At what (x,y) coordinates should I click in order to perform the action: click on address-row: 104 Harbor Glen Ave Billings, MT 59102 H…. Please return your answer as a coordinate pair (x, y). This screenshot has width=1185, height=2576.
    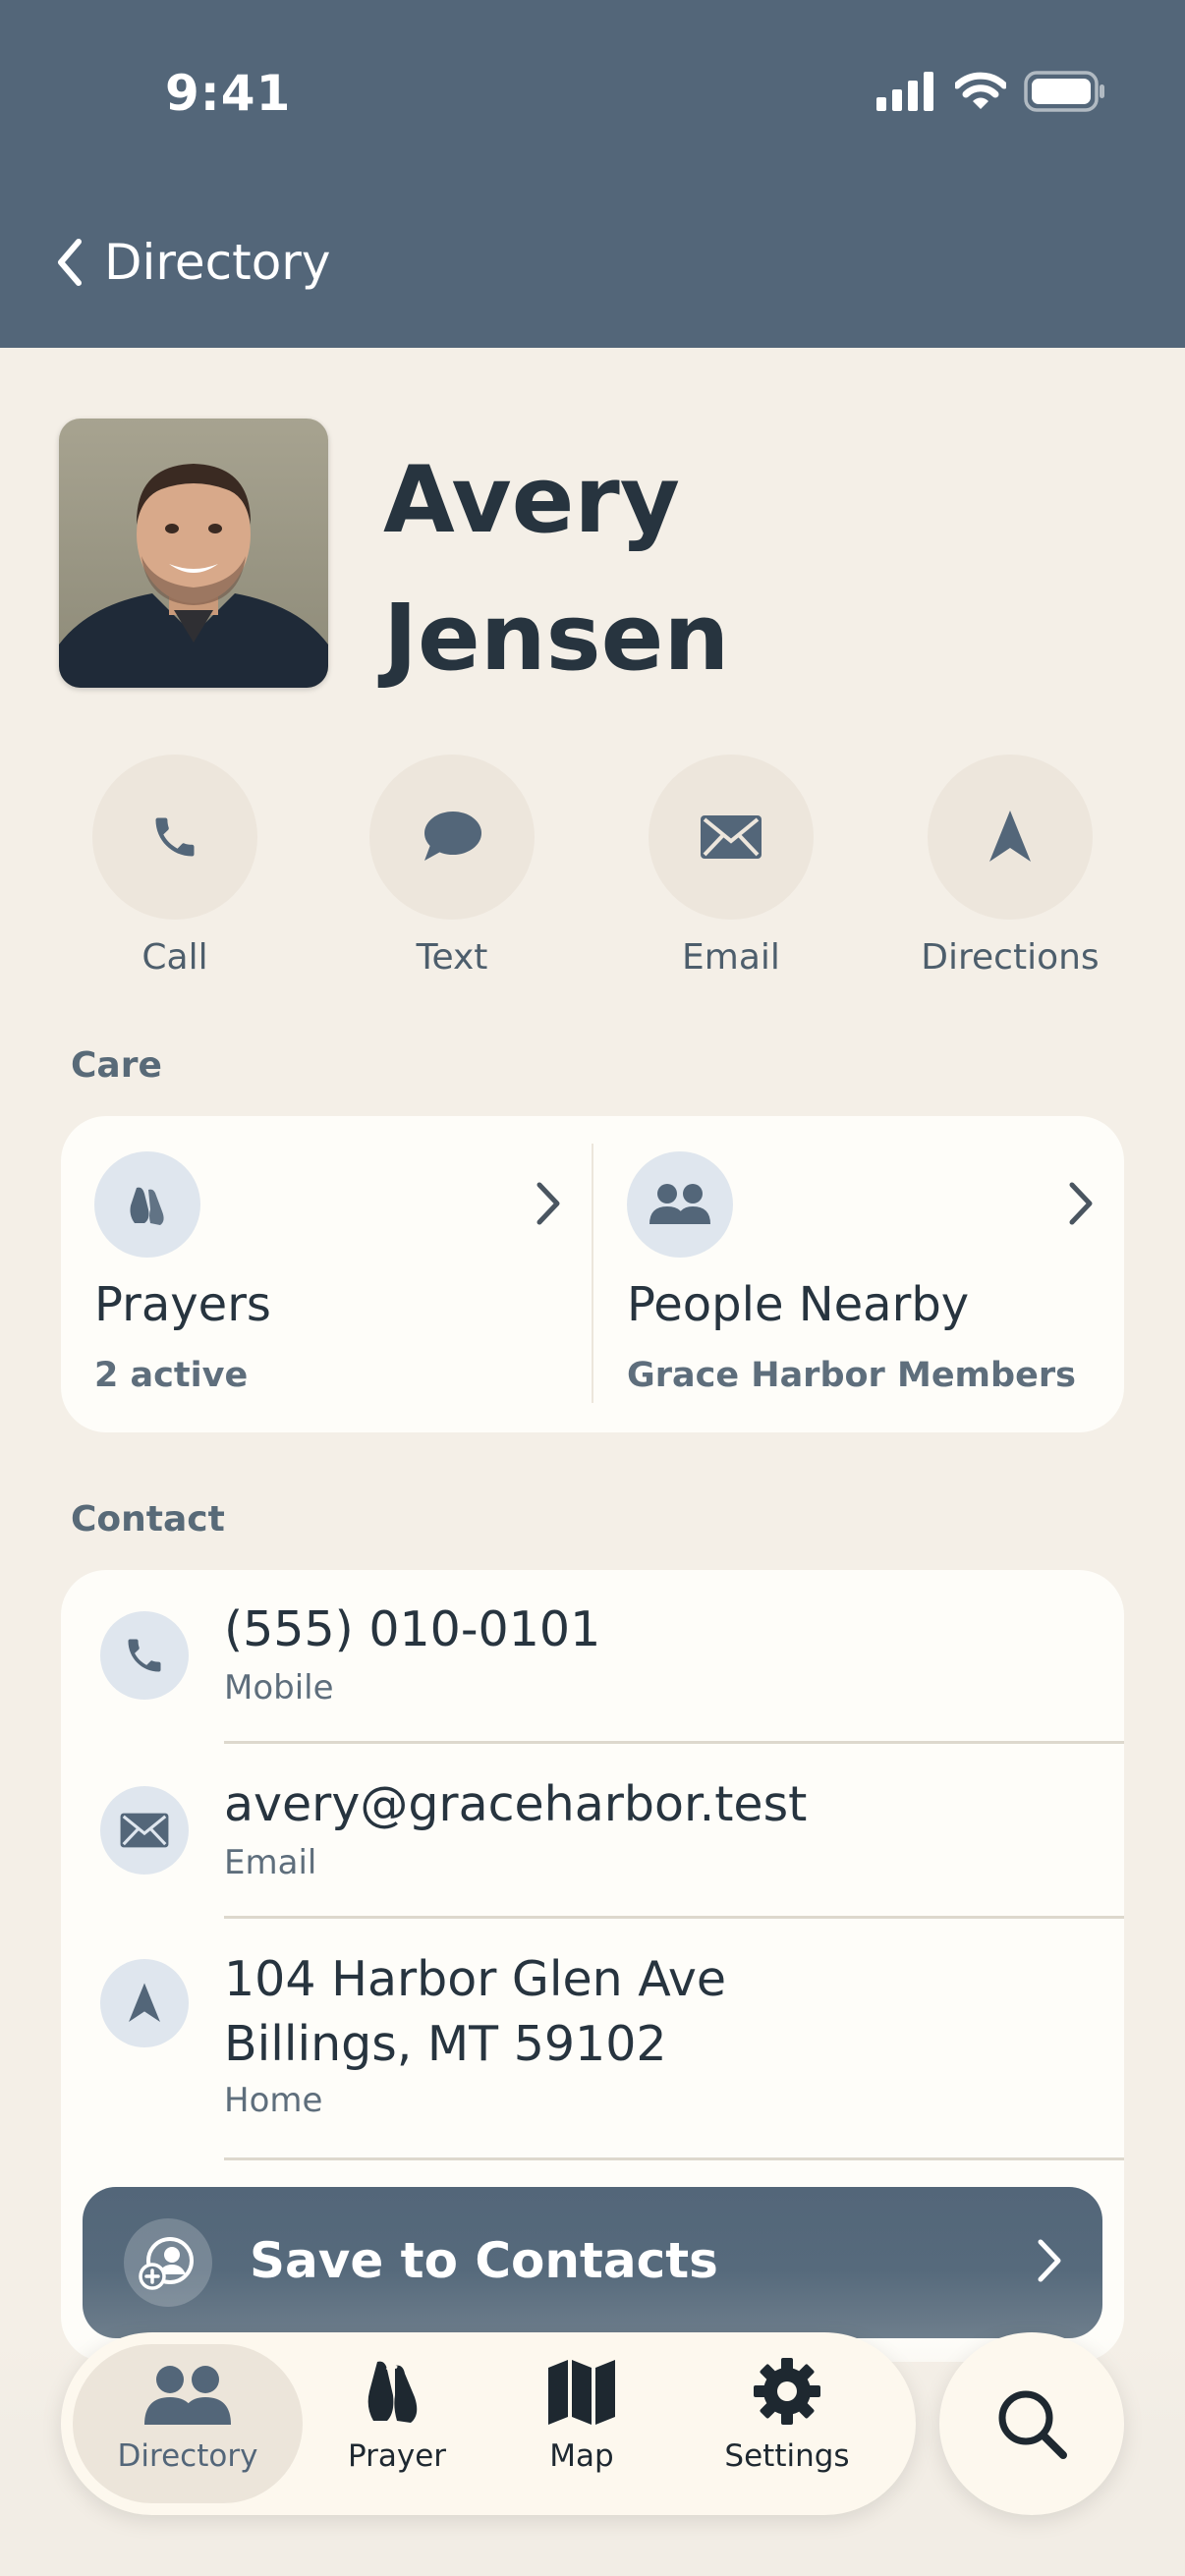
    Looking at the image, I should click on (592, 2039).